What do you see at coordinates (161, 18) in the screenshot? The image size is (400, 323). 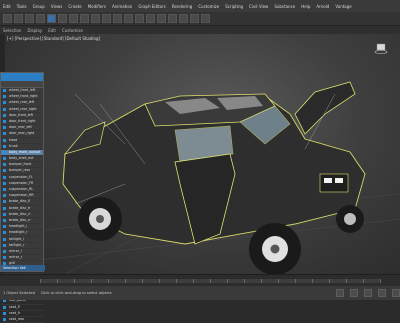 I see `layer-explorer-button` at bounding box center [161, 18].